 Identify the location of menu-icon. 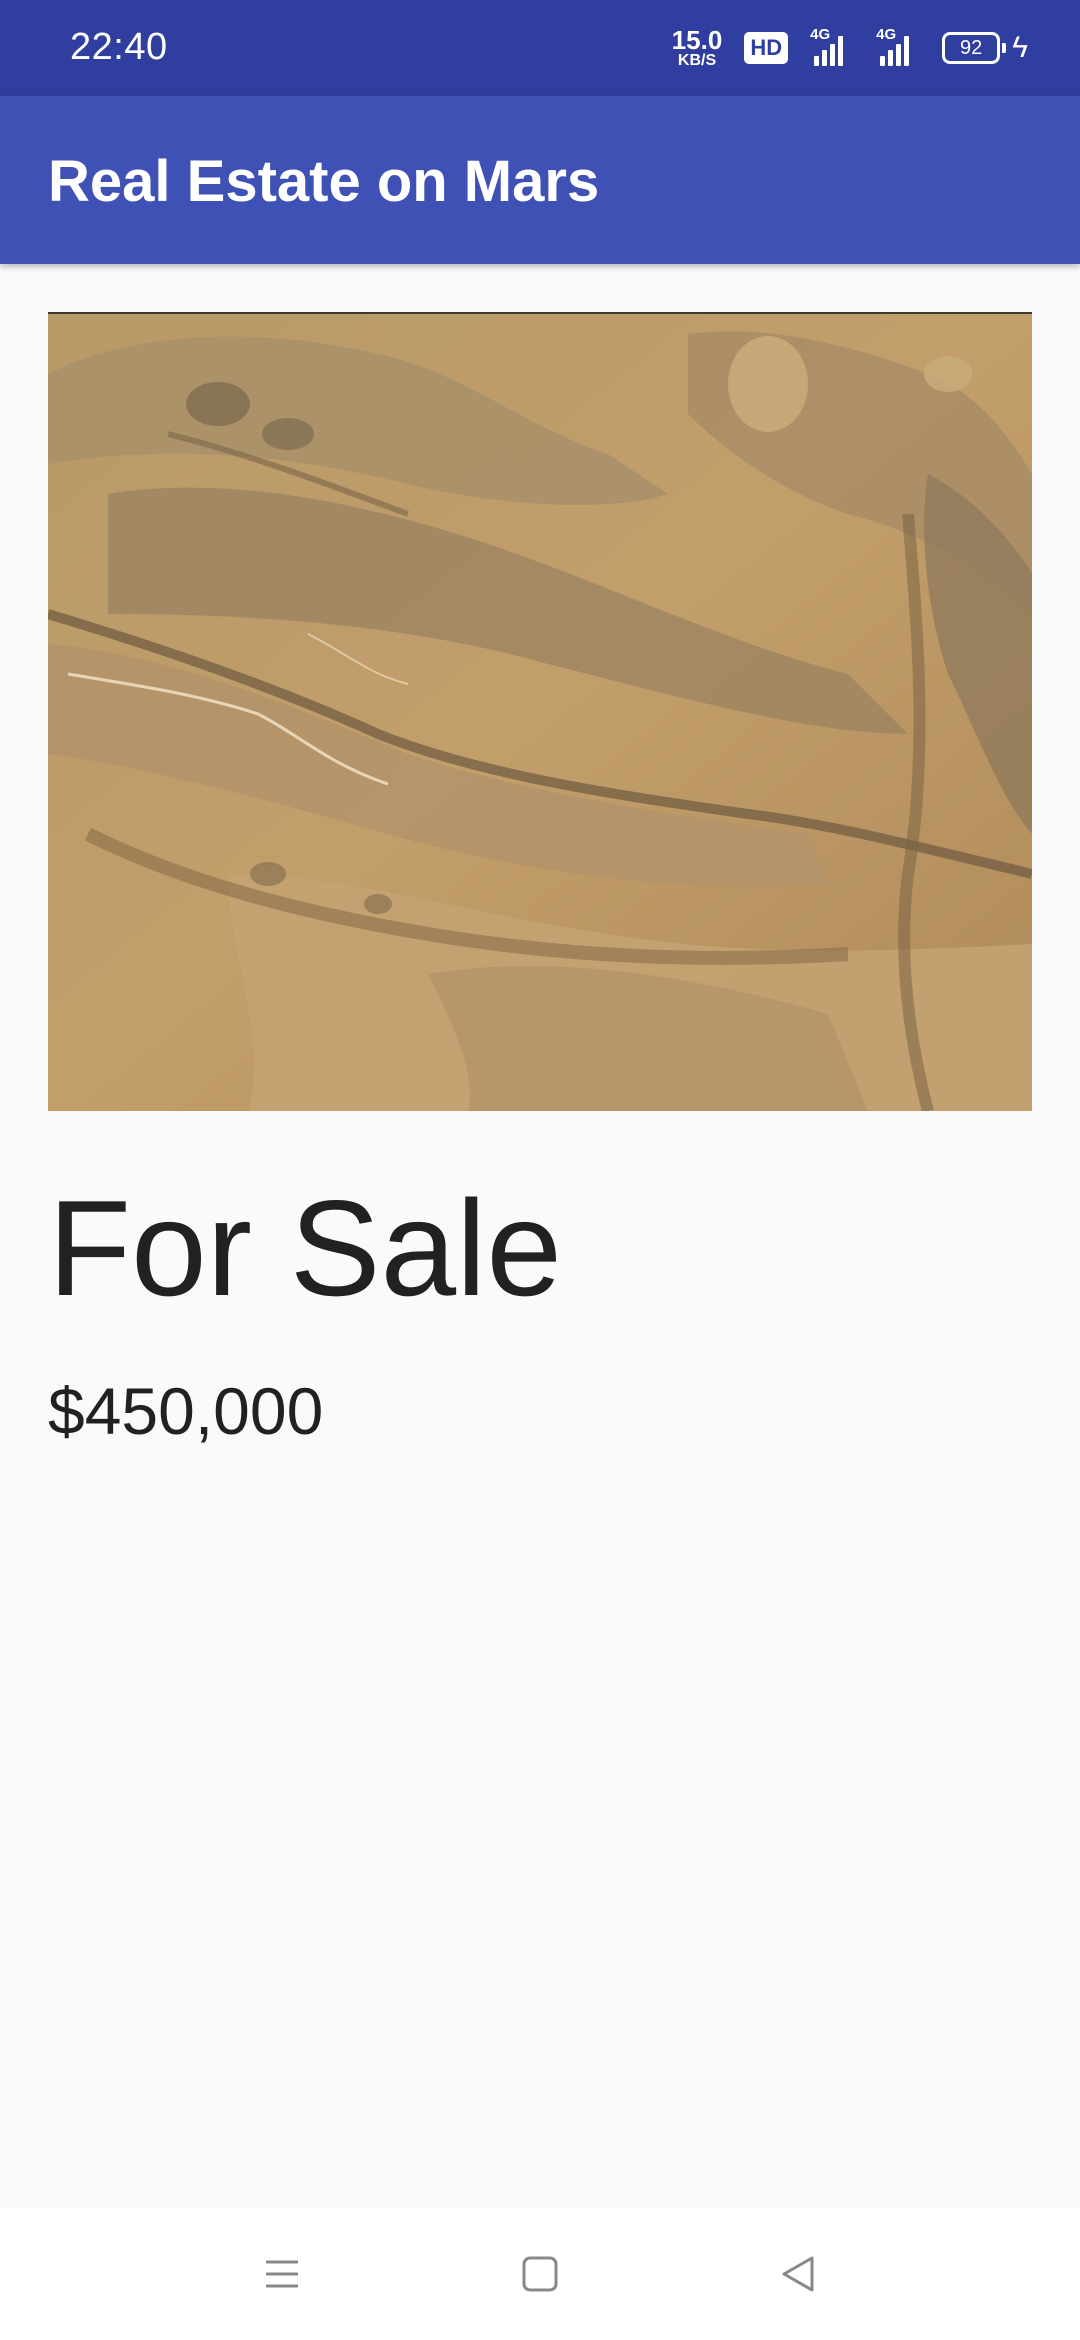
(282, 2274).